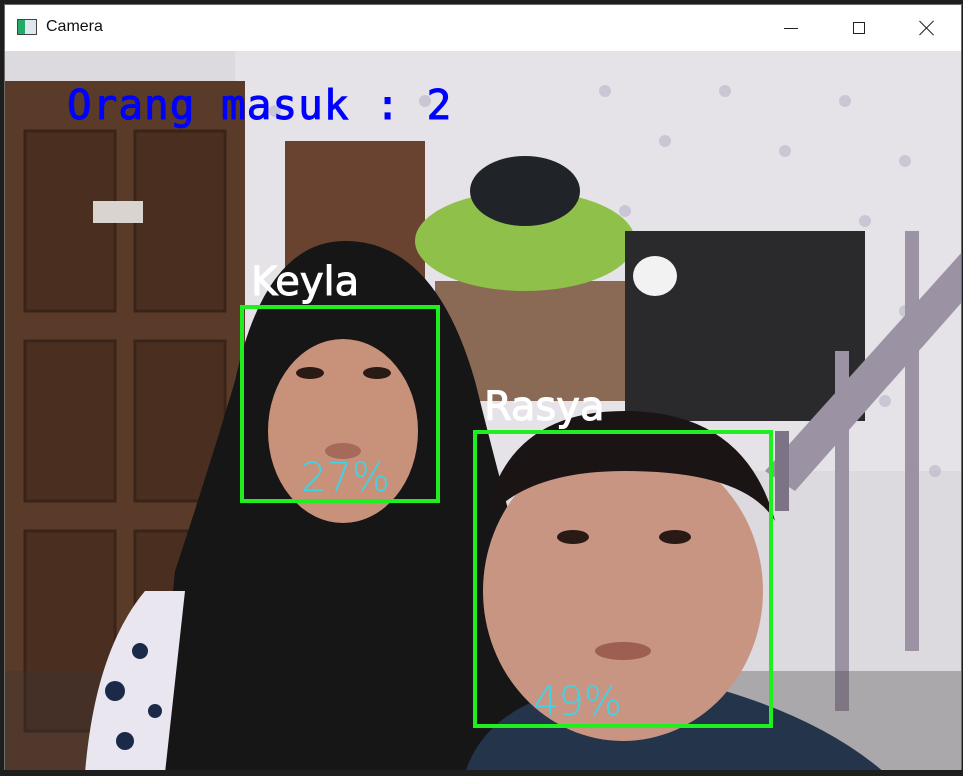 The image size is (963, 776). Describe the element at coordinates (481, 773) in the screenshot. I see `background-strip` at that location.